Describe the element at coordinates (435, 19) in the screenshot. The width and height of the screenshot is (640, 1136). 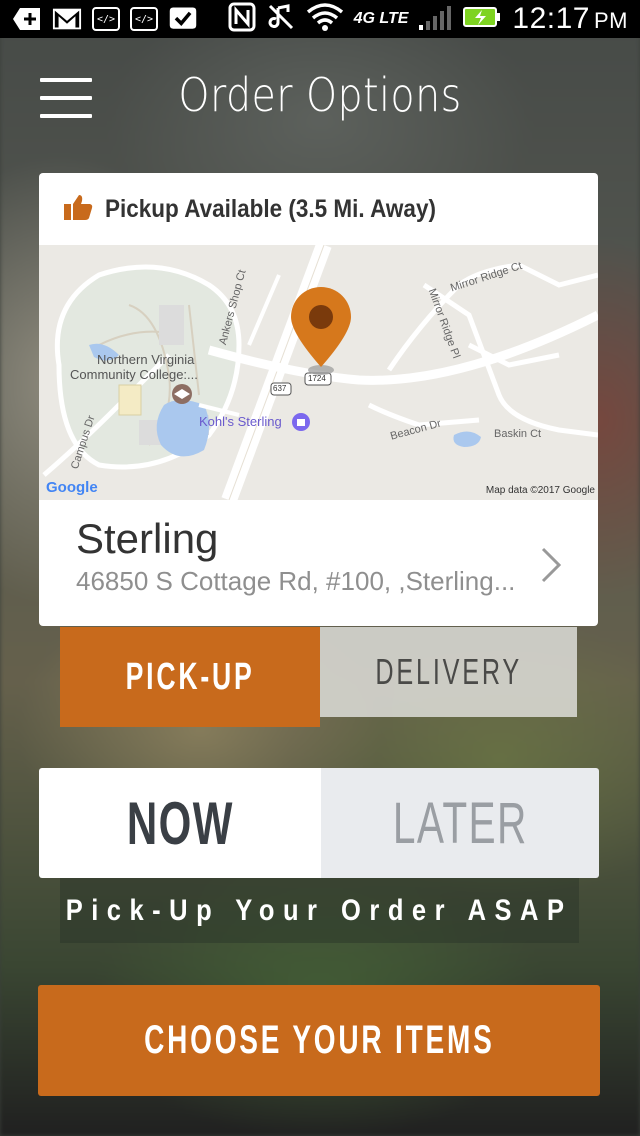
I see `signal-icon` at that location.